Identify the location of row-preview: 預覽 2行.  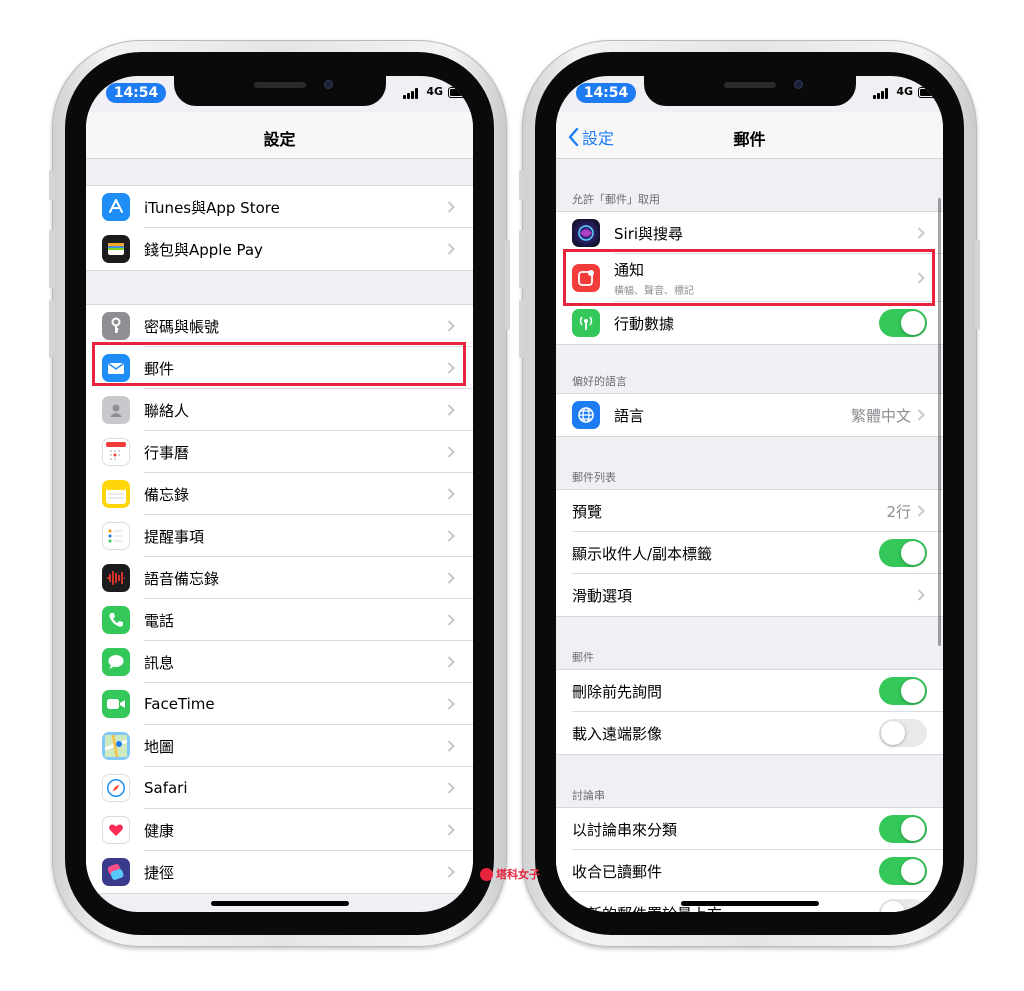
(749, 511).